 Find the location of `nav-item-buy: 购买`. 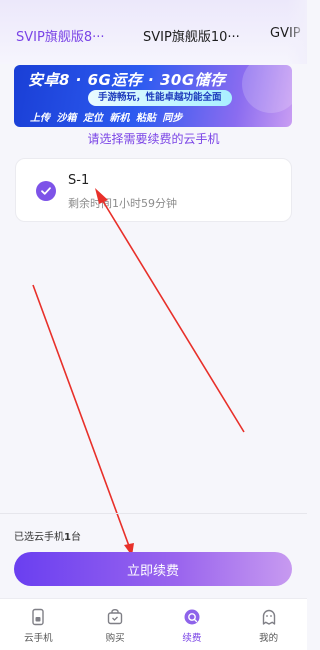

nav-item-buy: 购买 is located at coordinates (115, 624).